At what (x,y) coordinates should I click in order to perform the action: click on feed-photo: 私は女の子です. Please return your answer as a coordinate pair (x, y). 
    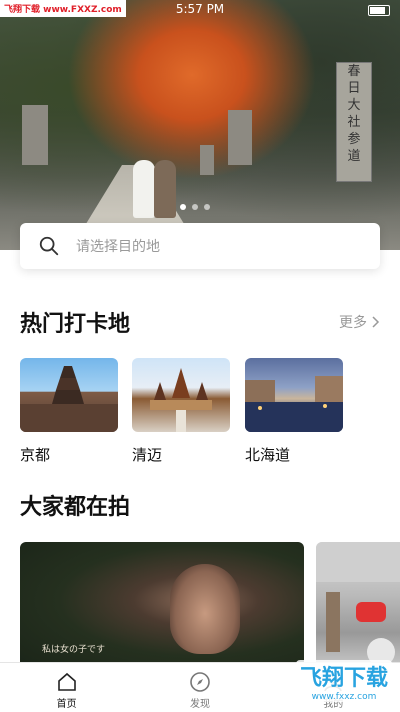
    Looking at the image, I should click on (162, 607).